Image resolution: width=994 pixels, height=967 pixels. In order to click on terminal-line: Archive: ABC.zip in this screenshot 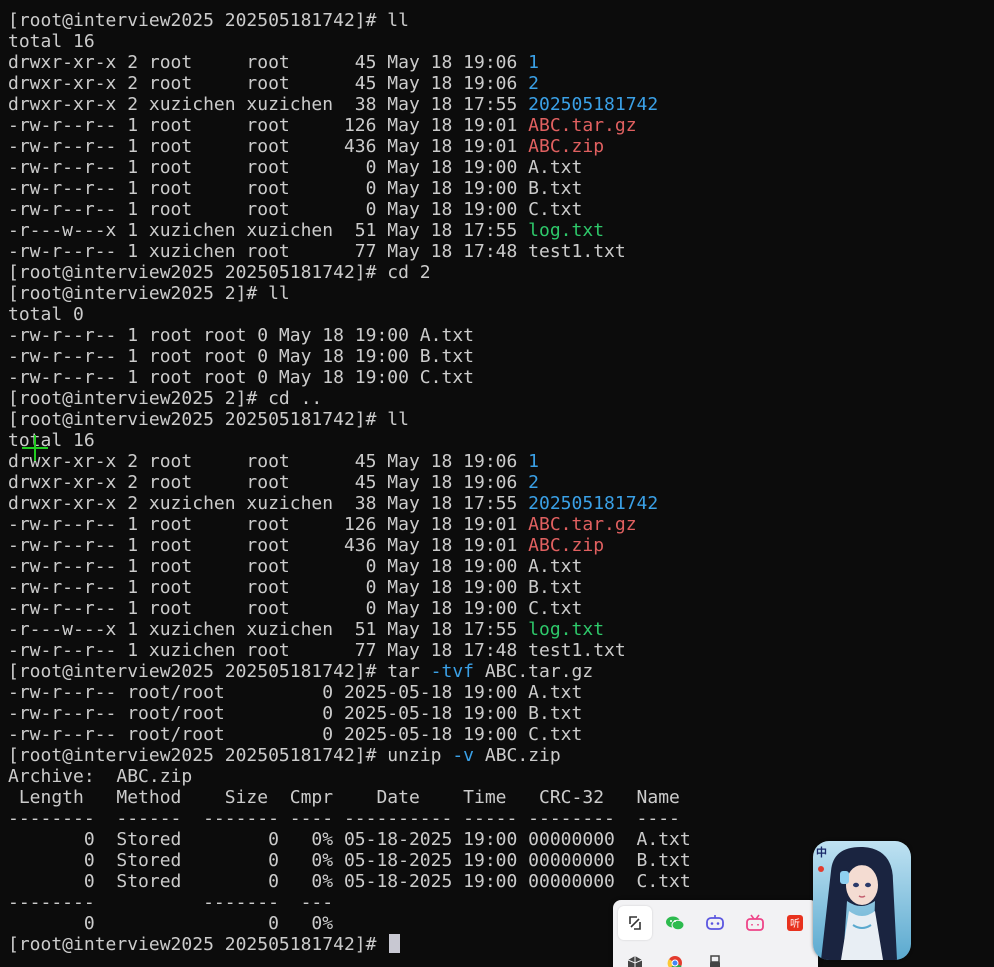, I will do `click(360, 776)`.